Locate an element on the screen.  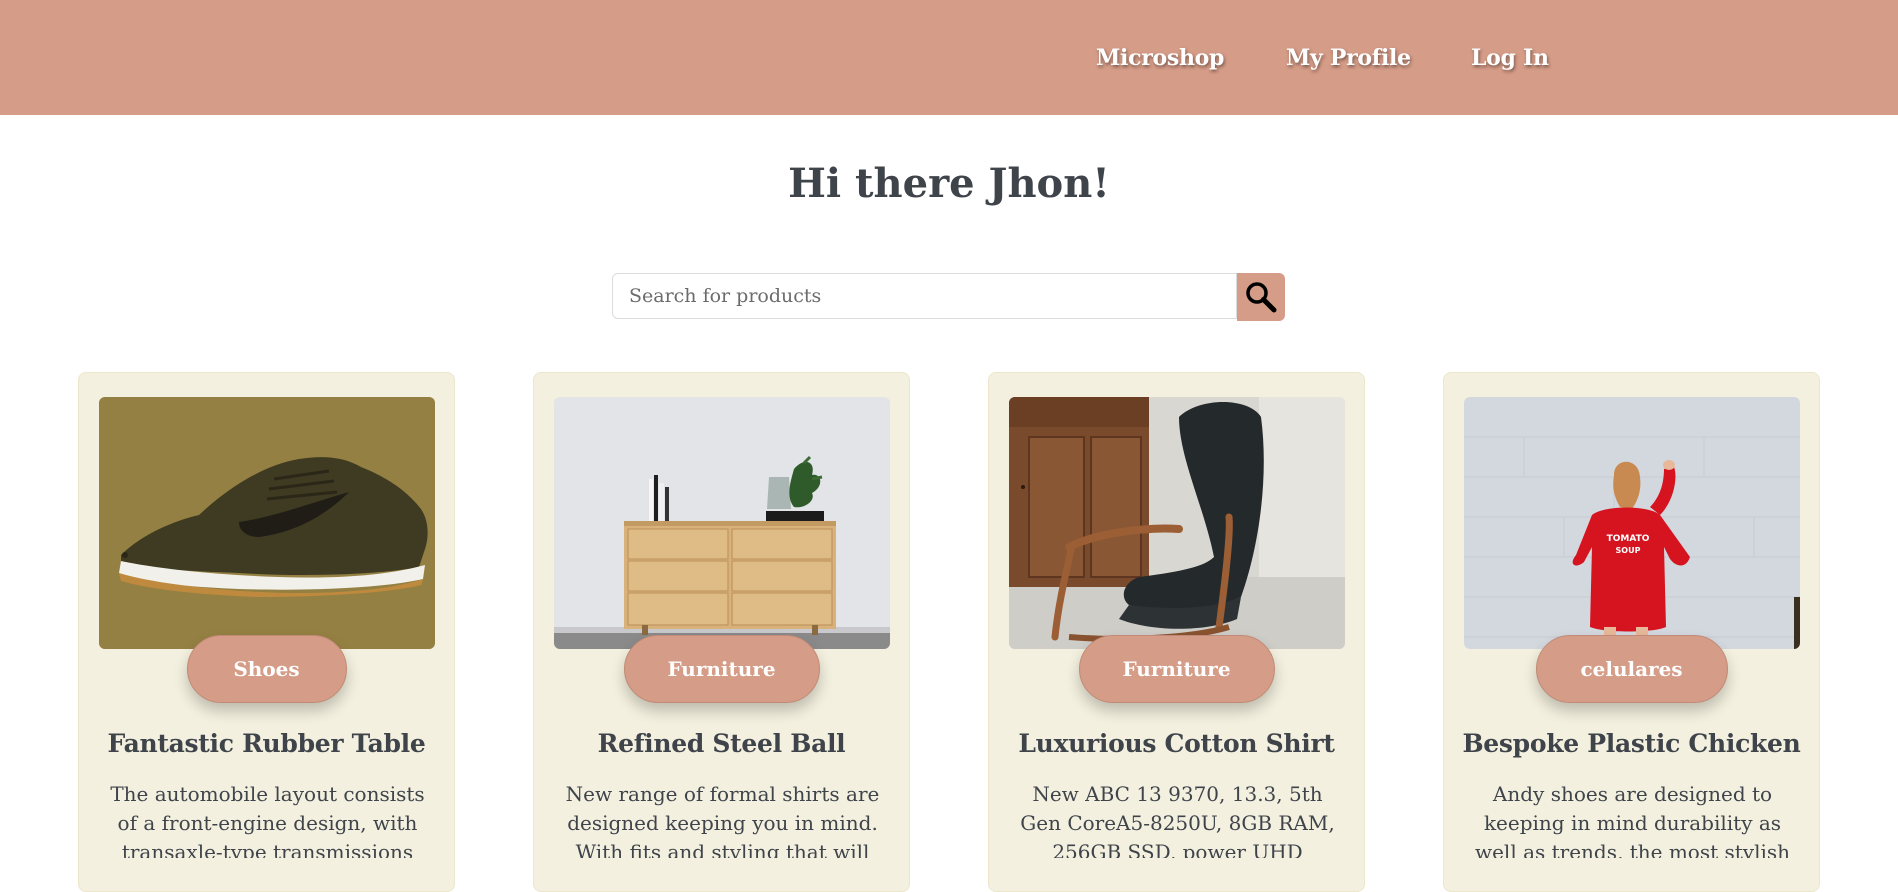
product-image-dresser is located at coordinates (722, 523).